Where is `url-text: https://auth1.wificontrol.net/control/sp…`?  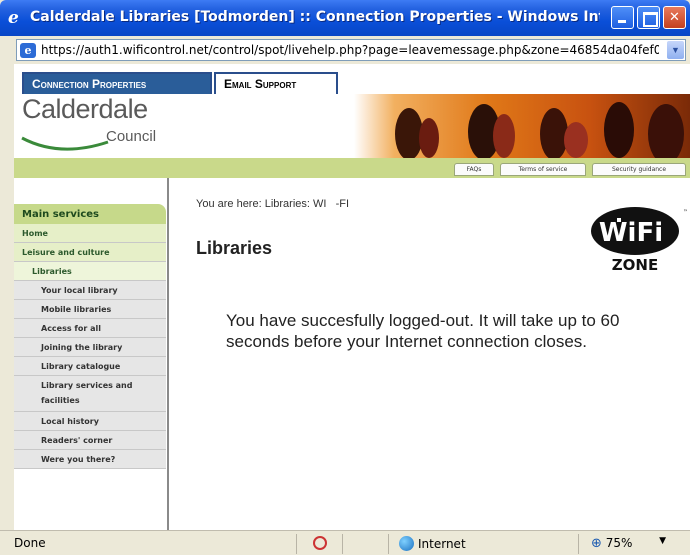 url-text: https://auth1.wificontrol.net/control/sp… is located at coordinates (350, 51).